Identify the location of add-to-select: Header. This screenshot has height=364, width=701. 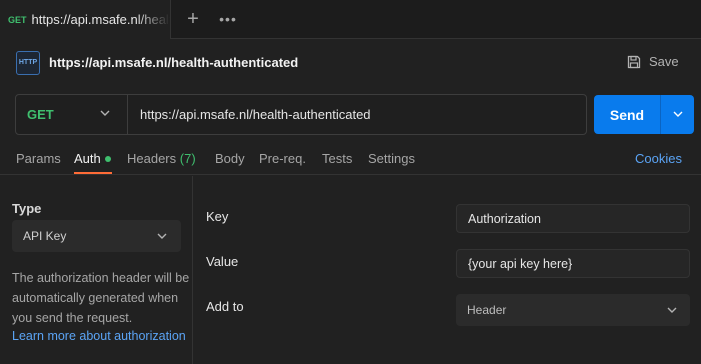
(573, 310).